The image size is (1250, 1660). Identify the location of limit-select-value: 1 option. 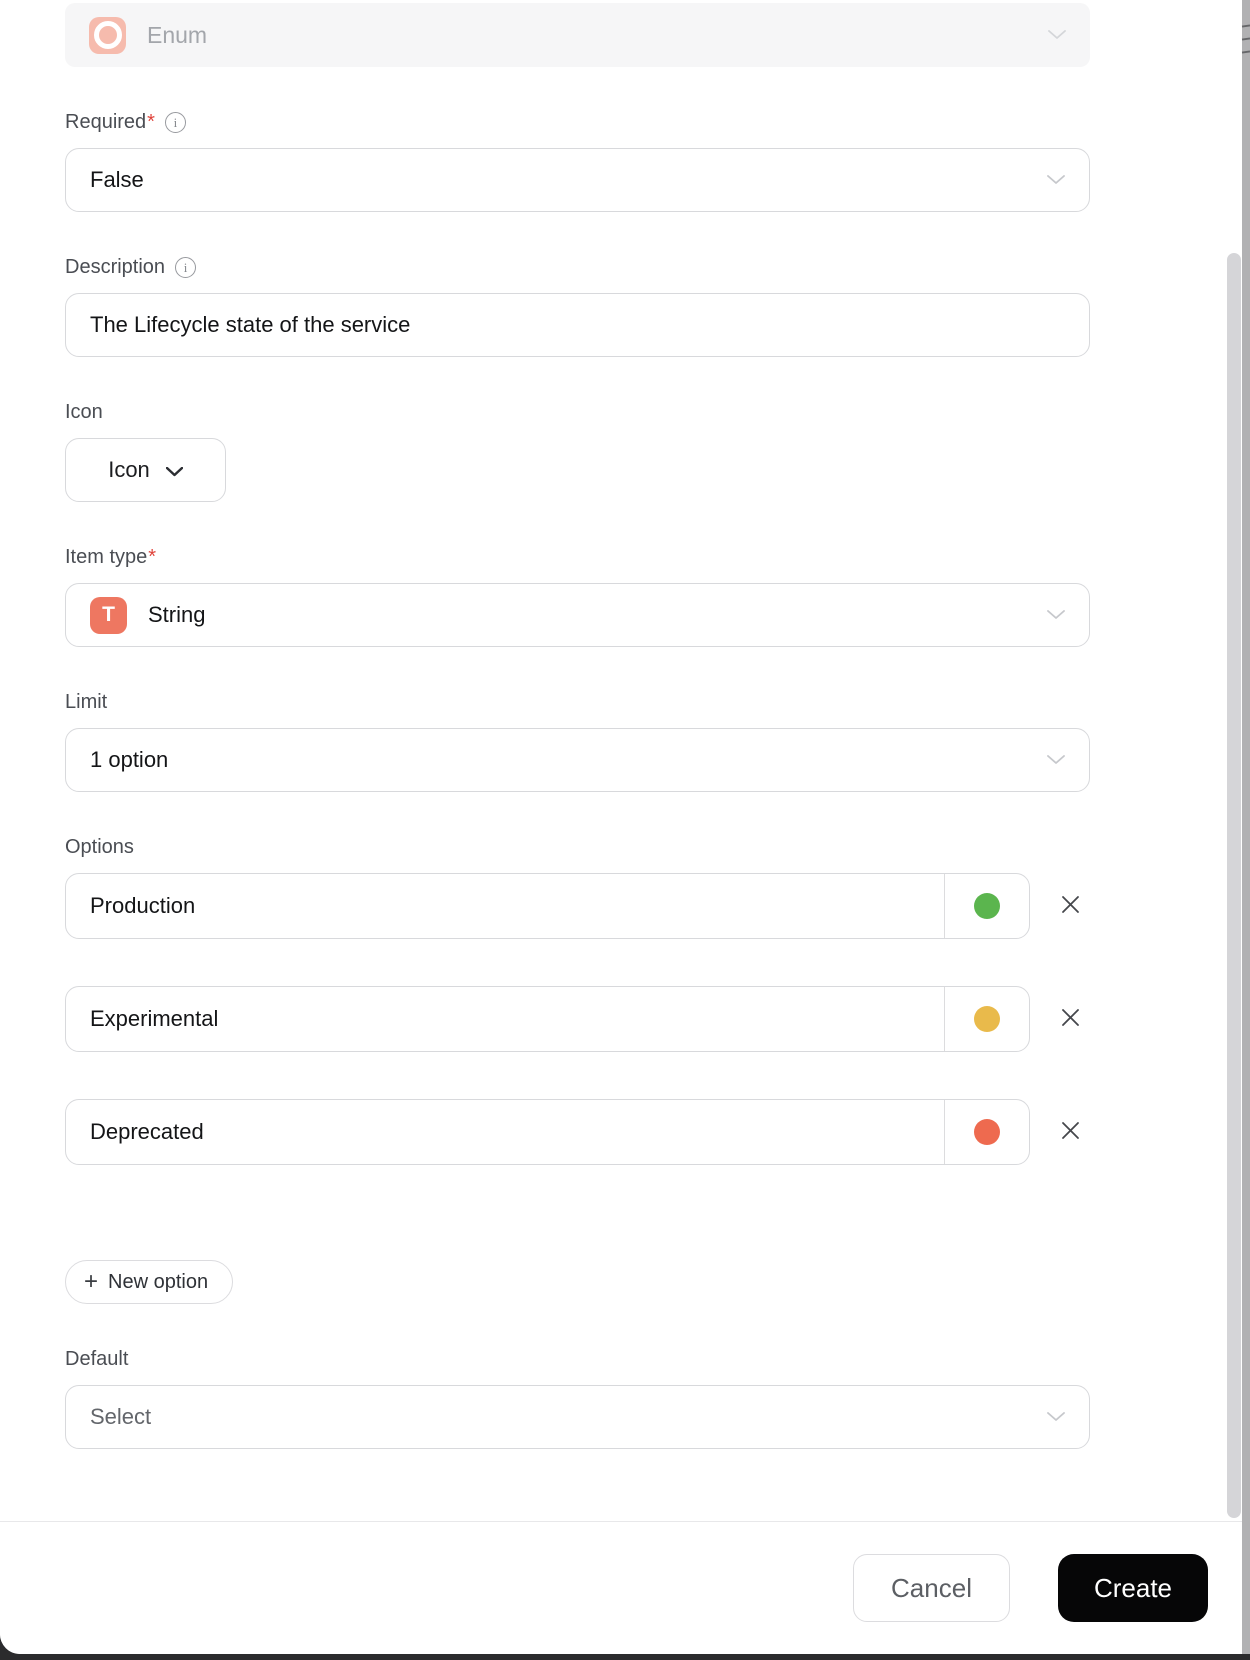
(129, 759).